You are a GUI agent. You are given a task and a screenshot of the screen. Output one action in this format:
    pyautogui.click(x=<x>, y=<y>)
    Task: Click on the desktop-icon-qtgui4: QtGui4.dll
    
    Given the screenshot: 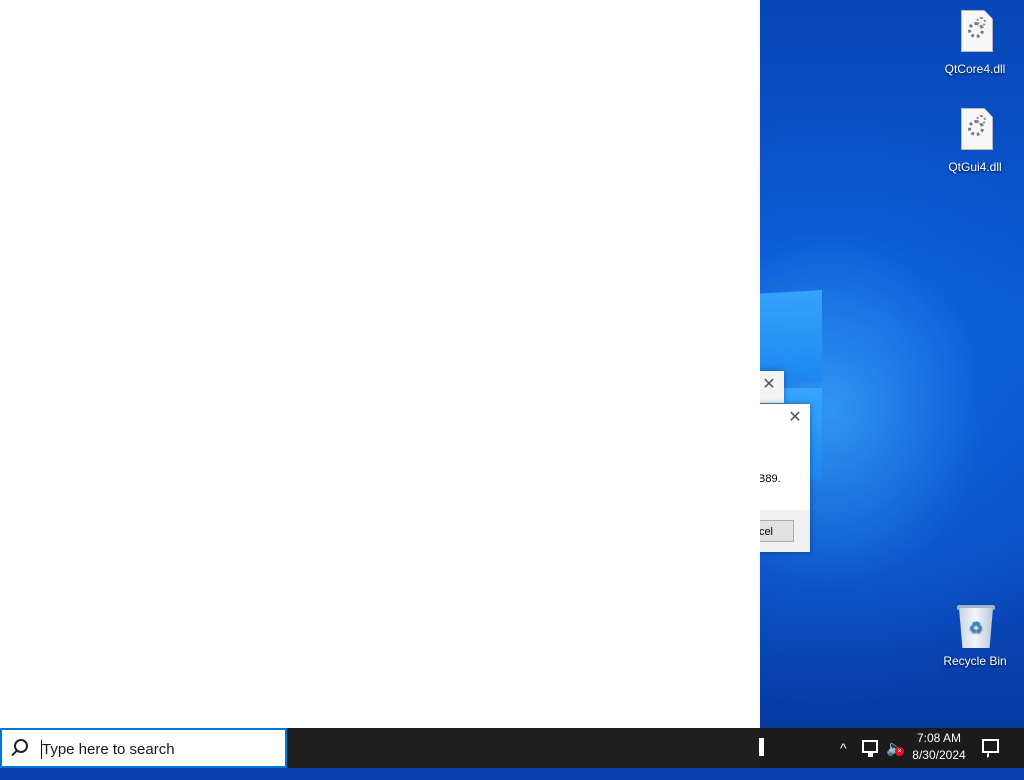 What is the action you would take?
    pyautogui.click(x=975, y=141)
    